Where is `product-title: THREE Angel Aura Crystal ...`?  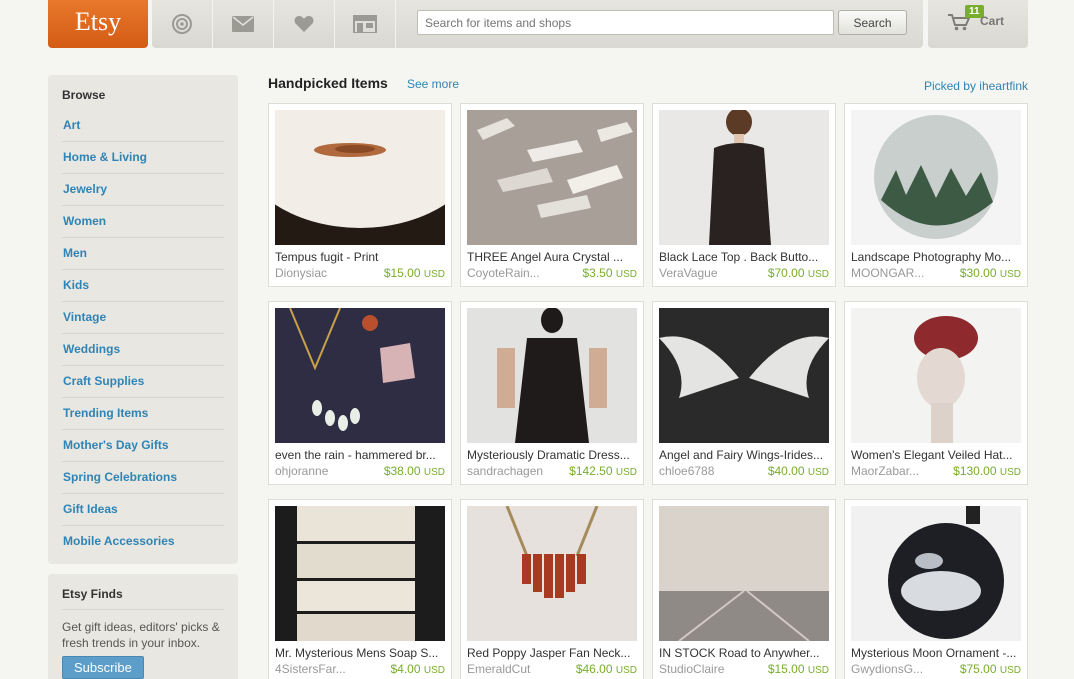 product-title: THREE Angel Aura Crystal ... is located at coordinates (552, 257).